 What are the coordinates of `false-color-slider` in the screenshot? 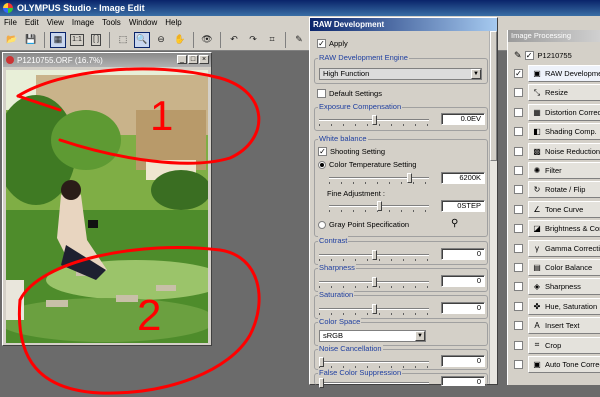 It's located at (374, 383).